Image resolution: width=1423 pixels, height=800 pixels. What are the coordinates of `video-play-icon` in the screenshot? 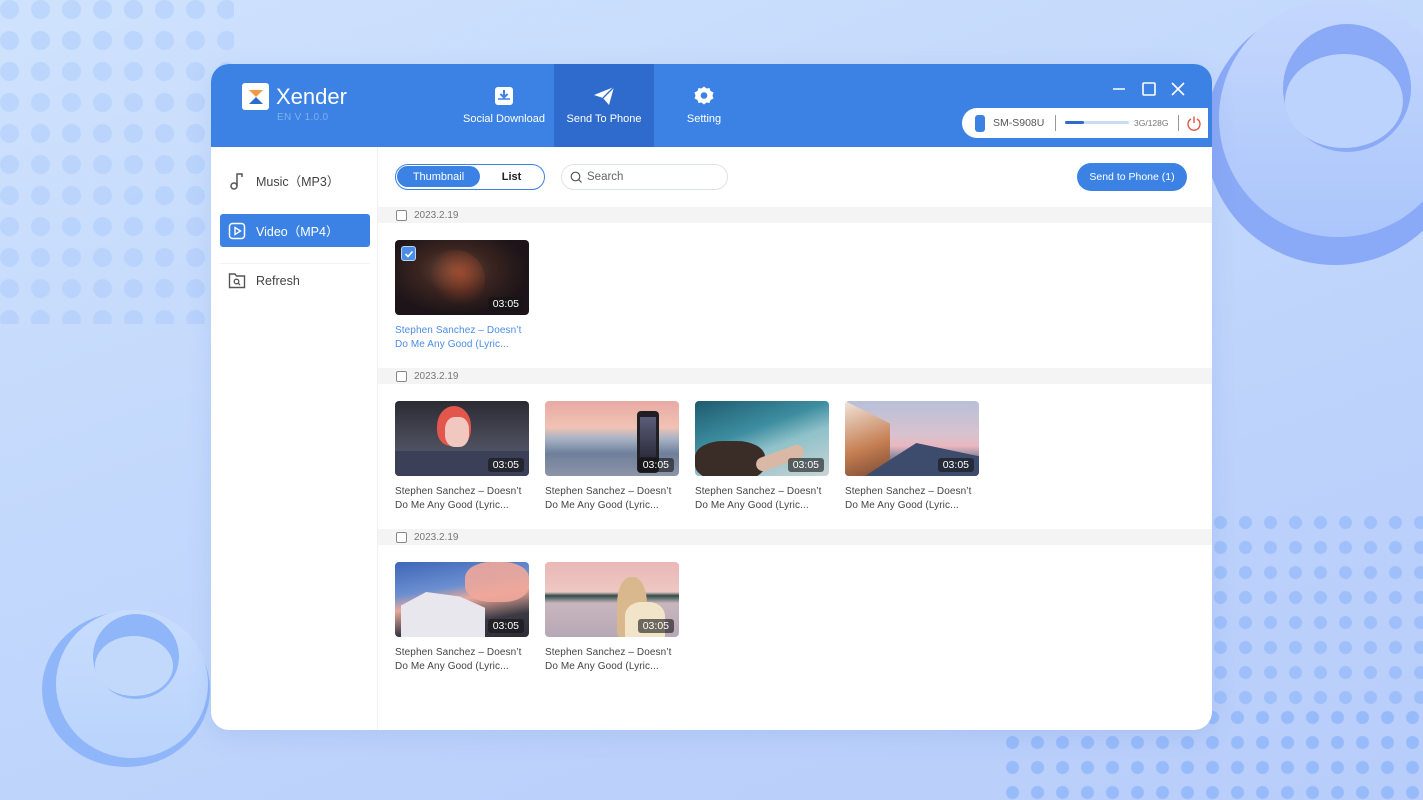 It's located at (237, 231).